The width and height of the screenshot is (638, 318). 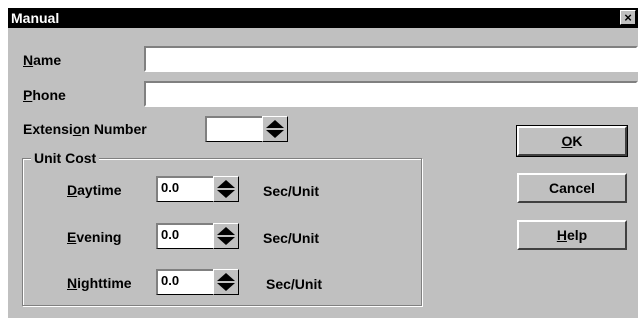 What do you see at coordinates (391, 94) in the screenshot?
I see `phone-input` at bounding box center [391, 94].